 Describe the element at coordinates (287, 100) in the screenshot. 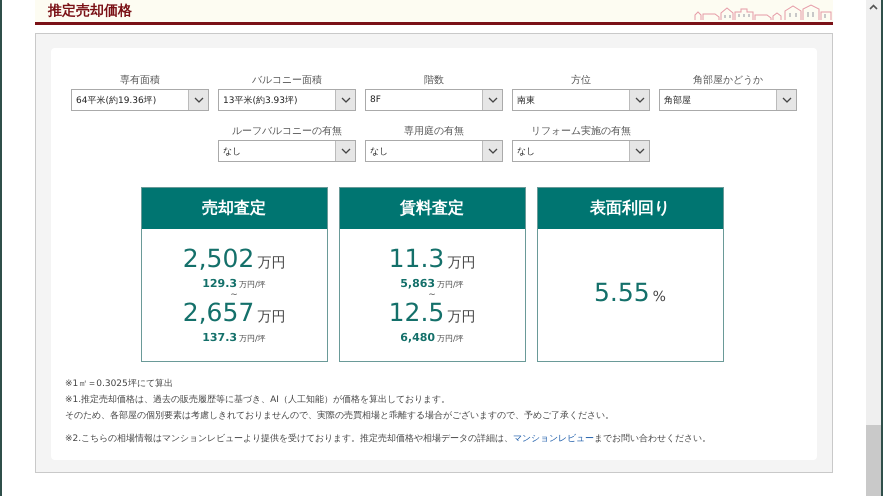

I see `dropdown: 13平米(約3.93坪)` at that location.